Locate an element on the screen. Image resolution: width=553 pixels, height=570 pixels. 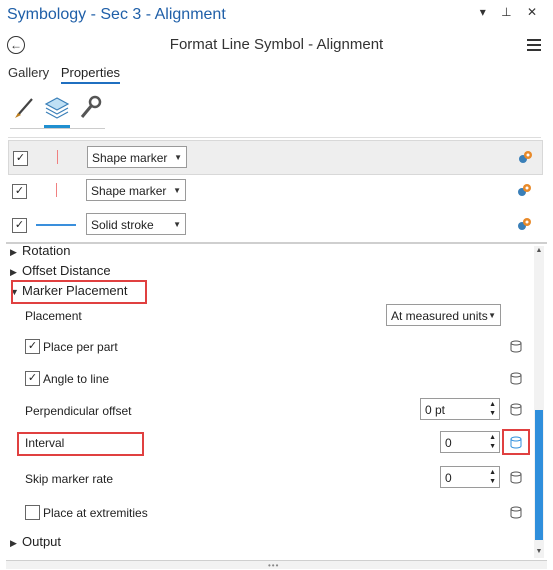
skip-marker-rate-input: 0 ▲ ▼ is located at coordinates (470, 477).